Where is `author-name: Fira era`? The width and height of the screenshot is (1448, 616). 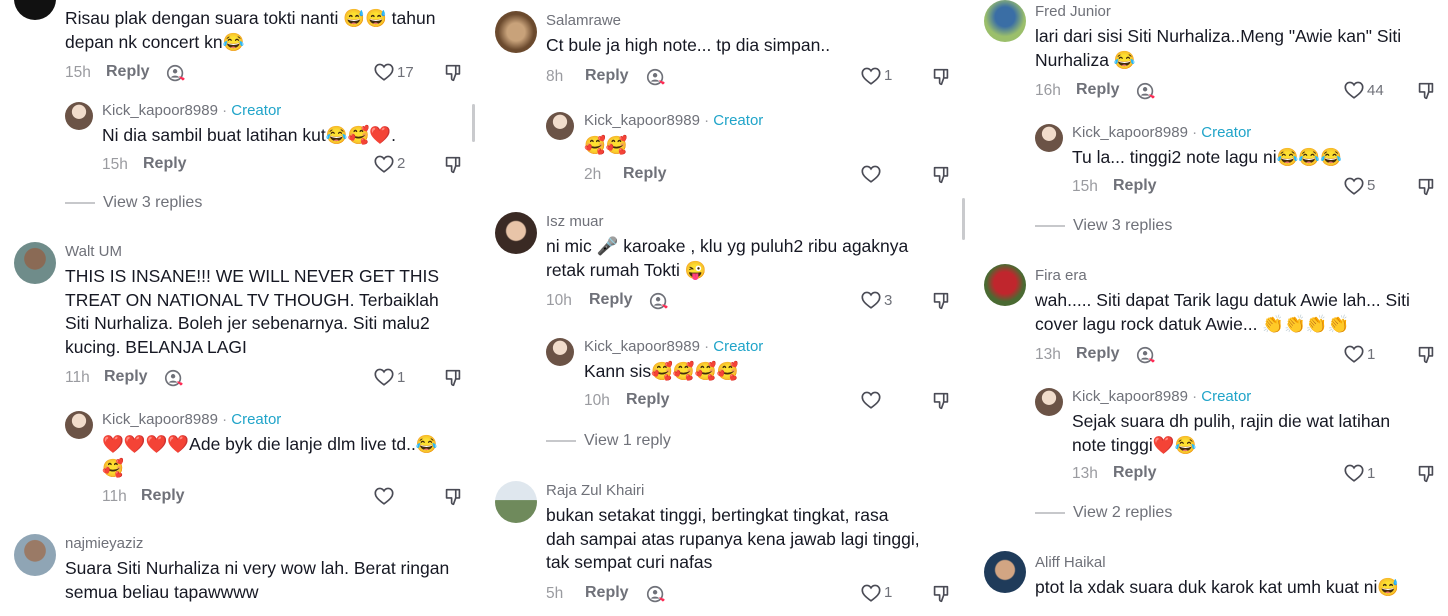 author-name: Fira era is located at coordinates (1237, 276).